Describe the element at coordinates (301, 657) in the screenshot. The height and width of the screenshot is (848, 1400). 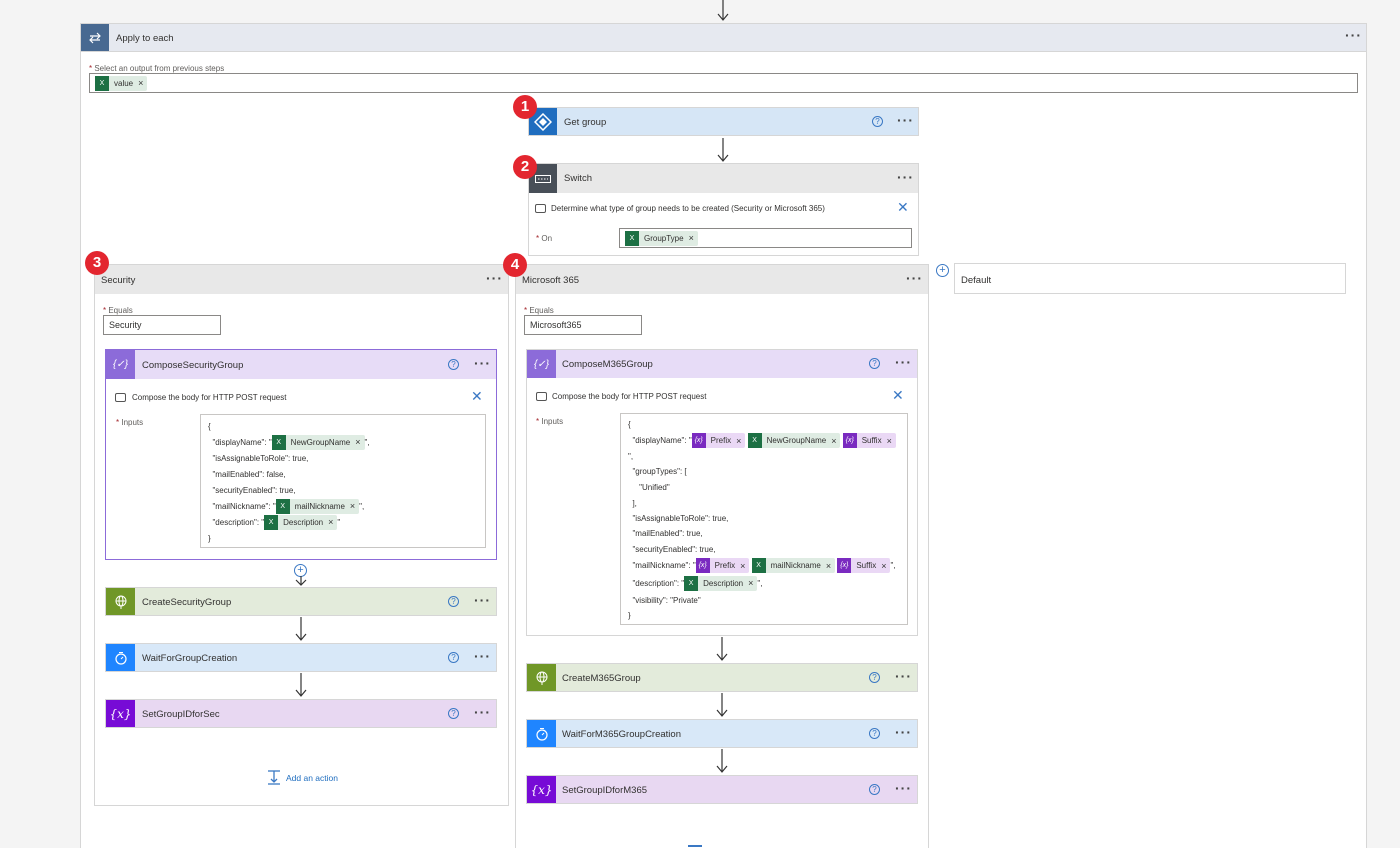
I see `wait-for-group-creation-action: WaitForGroupCreation ? ···` at that location.